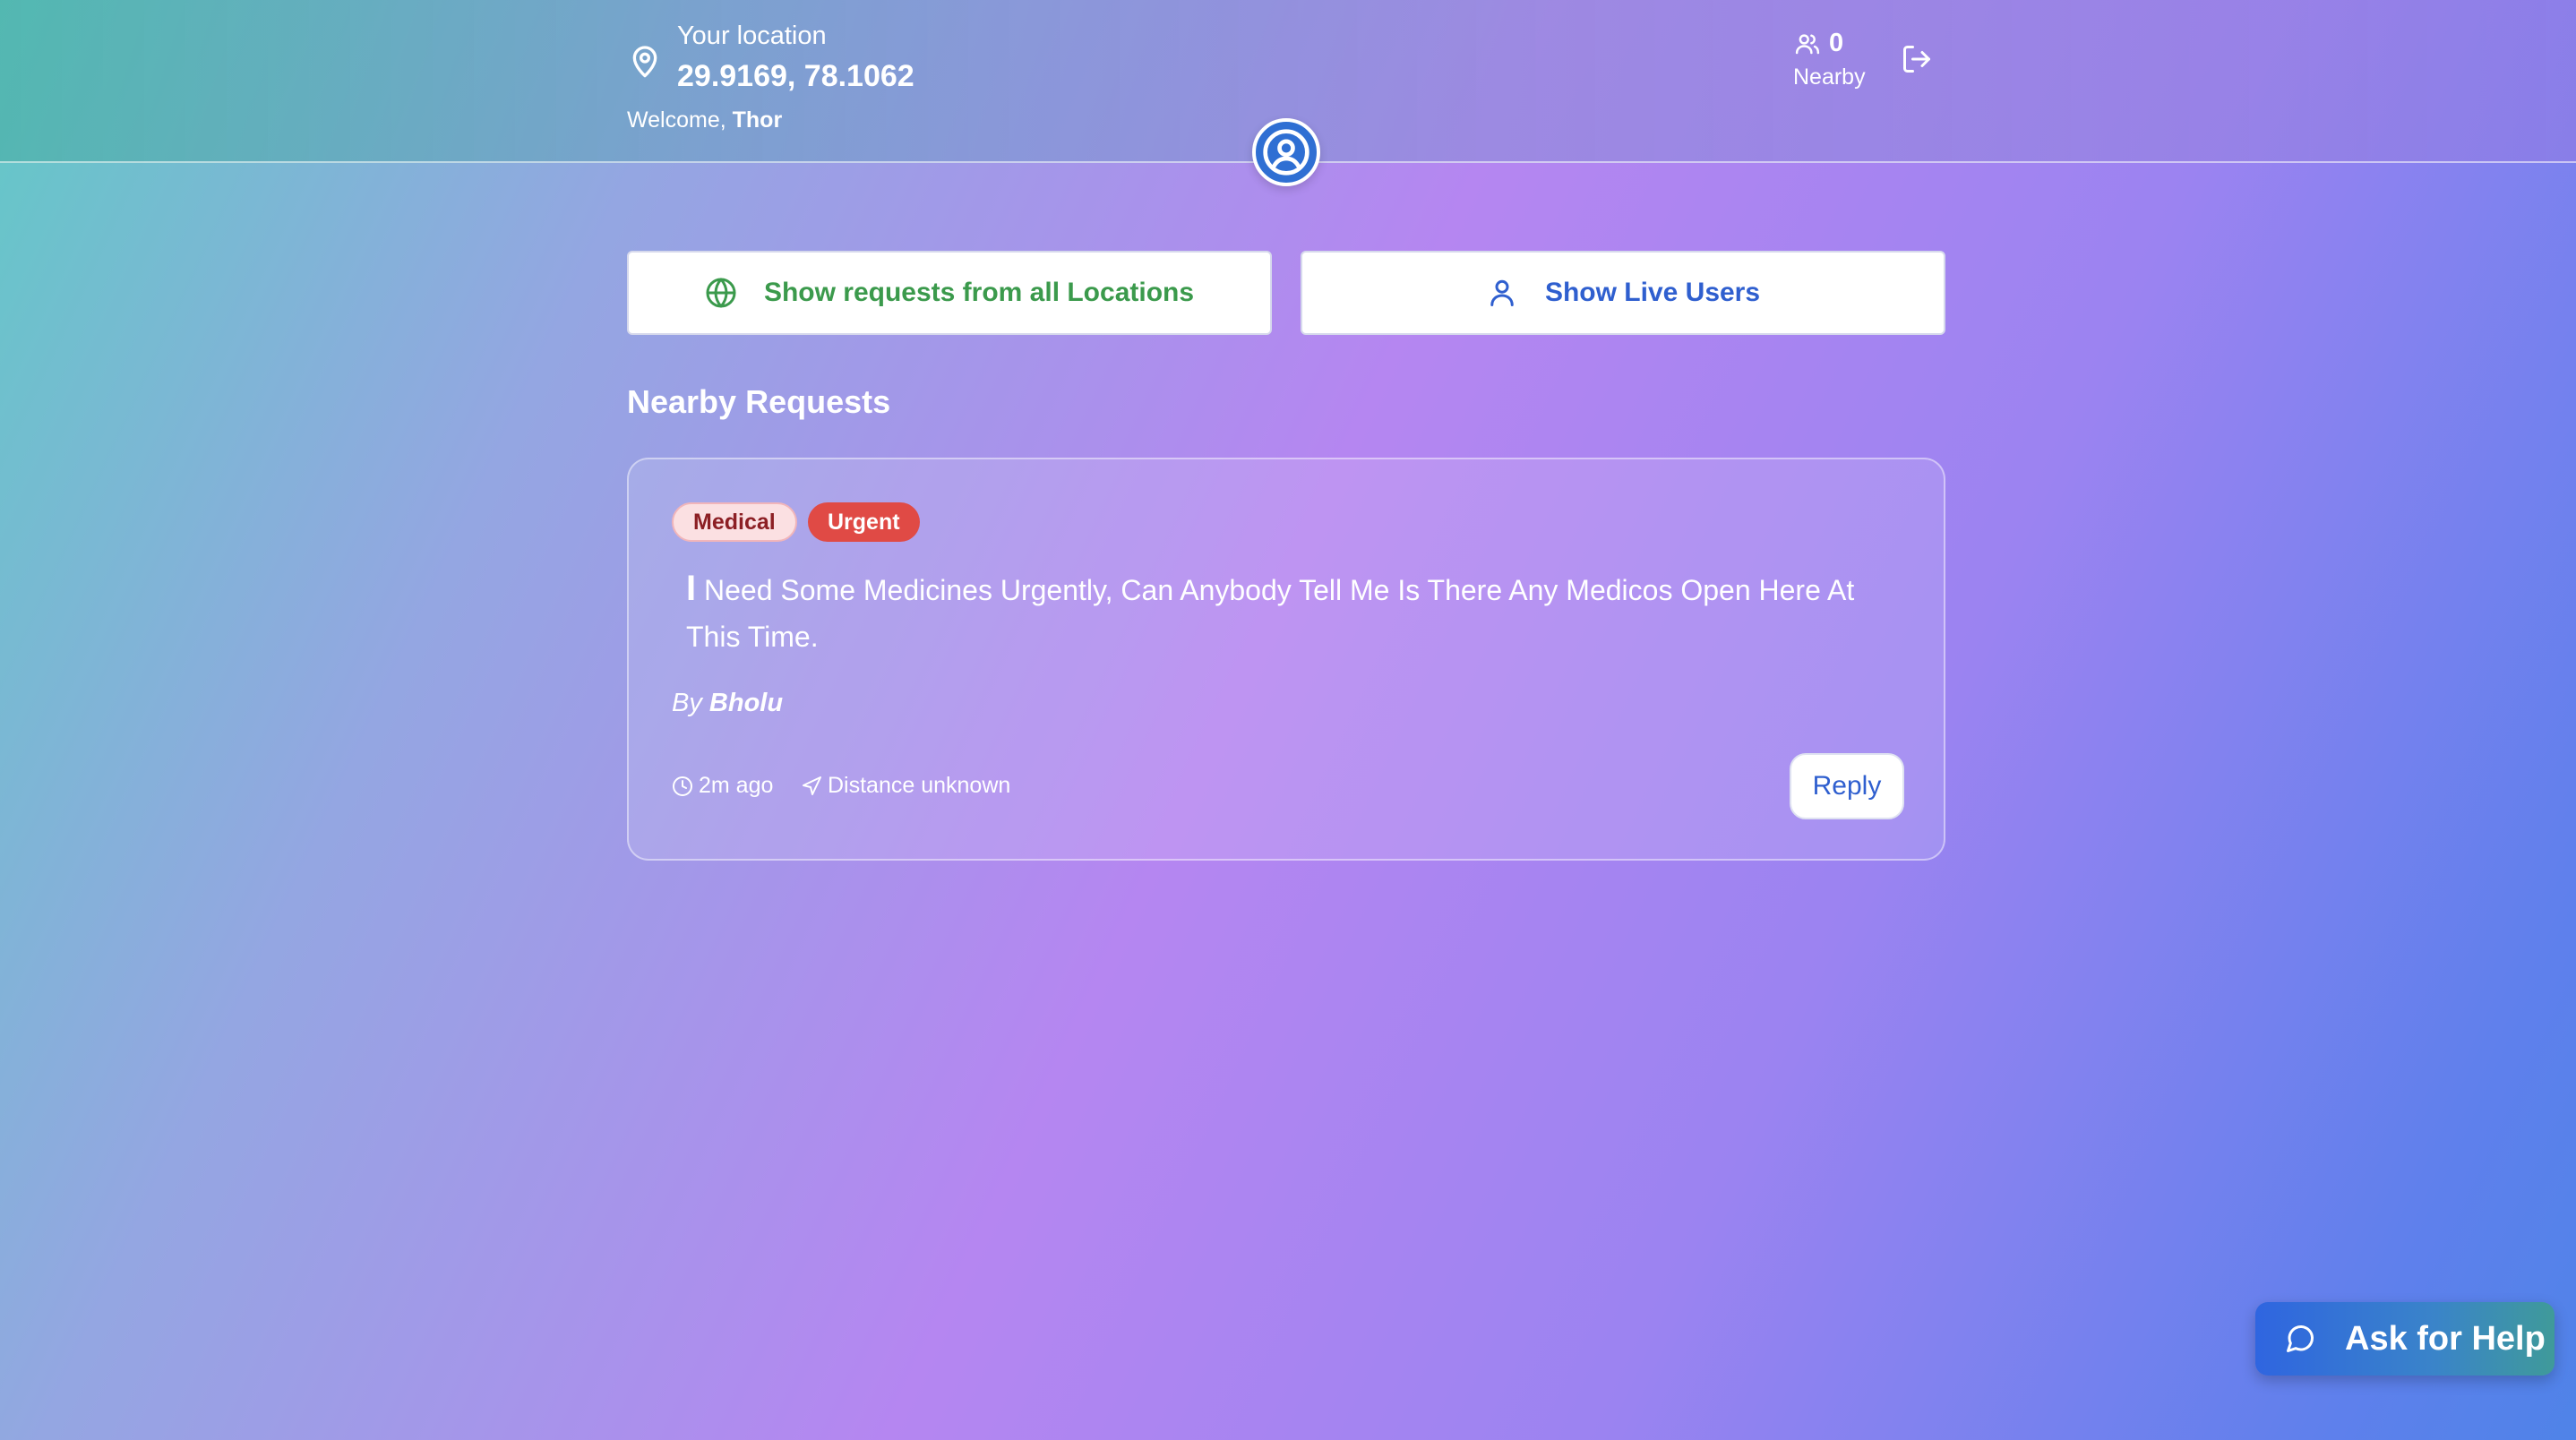 The height and width of the screenshot is (1440, 2576). I want to click on request-distance-text: Distance unknown, so click(919, 785).